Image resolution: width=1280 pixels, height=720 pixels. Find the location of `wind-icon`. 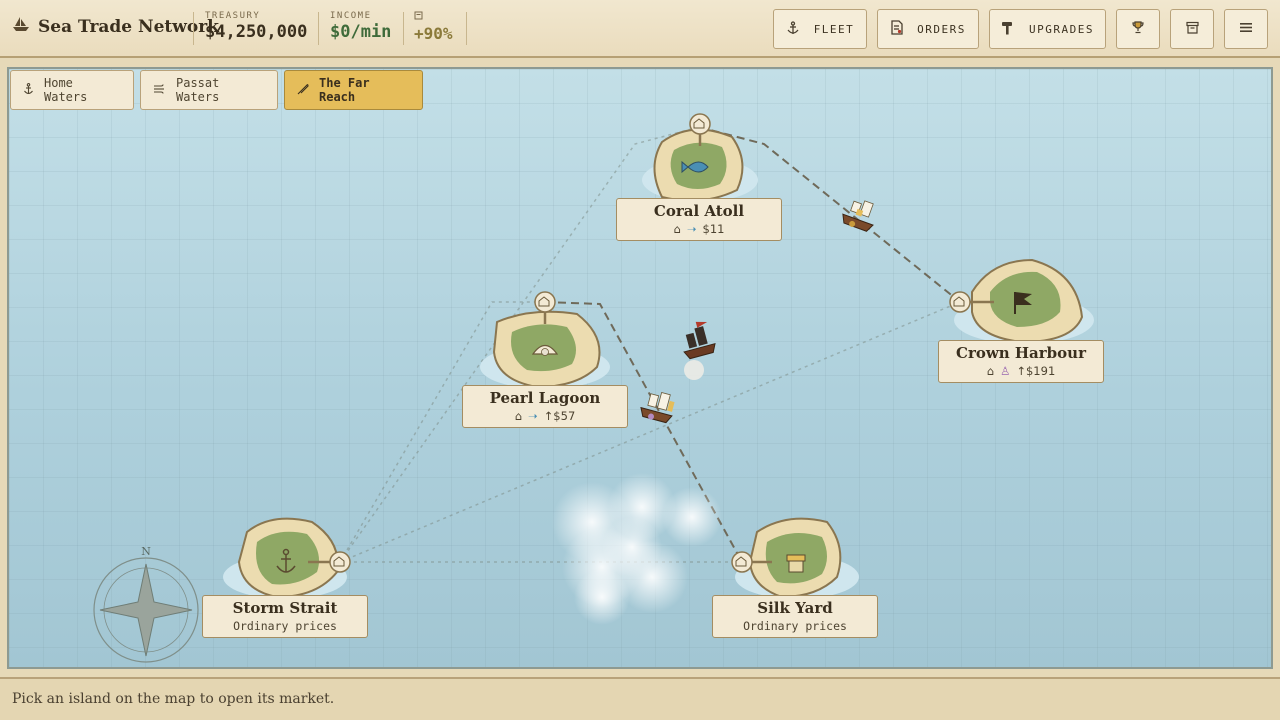

wind-icon is located at coordinates (159, 90).